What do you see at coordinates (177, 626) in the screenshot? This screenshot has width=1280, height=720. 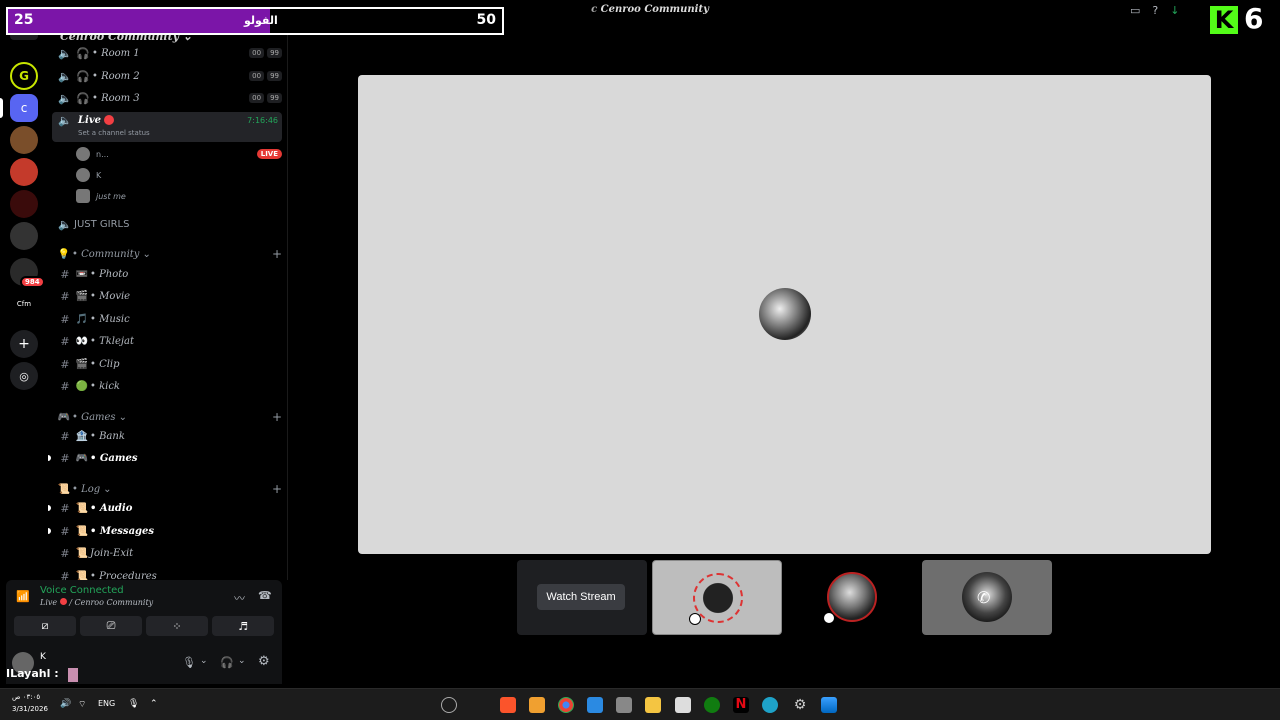 I see `activities-button: ⁘` at bounding box center [177, 626].